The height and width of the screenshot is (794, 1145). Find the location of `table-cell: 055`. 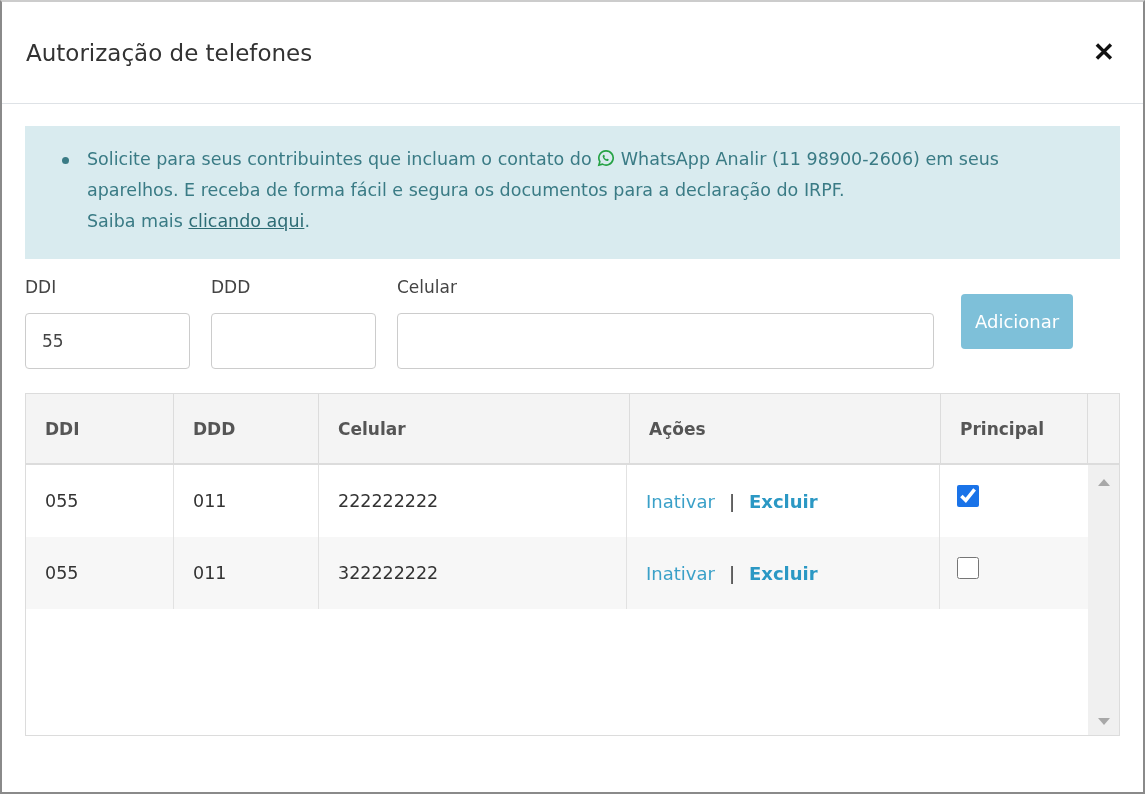

table-cell: 055 is located at coordinates (100, 573).